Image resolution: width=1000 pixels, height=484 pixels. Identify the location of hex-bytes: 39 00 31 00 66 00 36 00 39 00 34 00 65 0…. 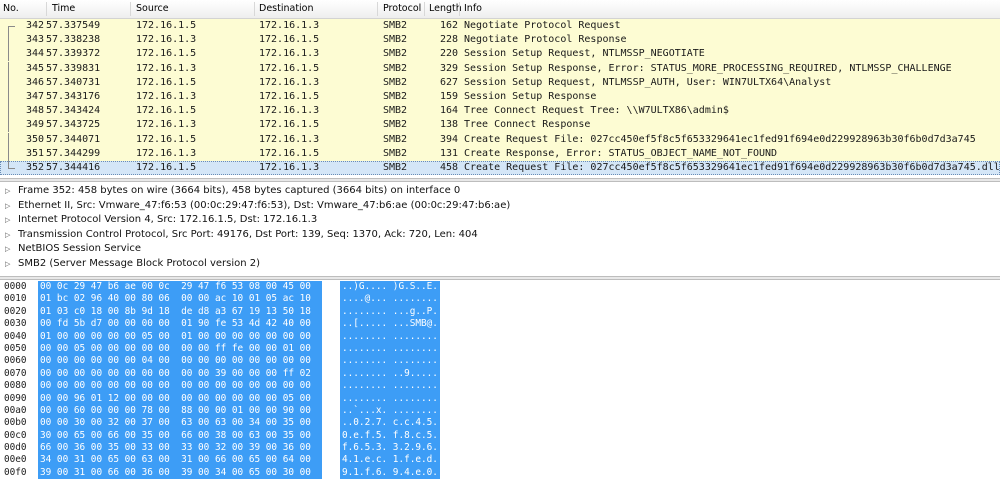
(180, 473).